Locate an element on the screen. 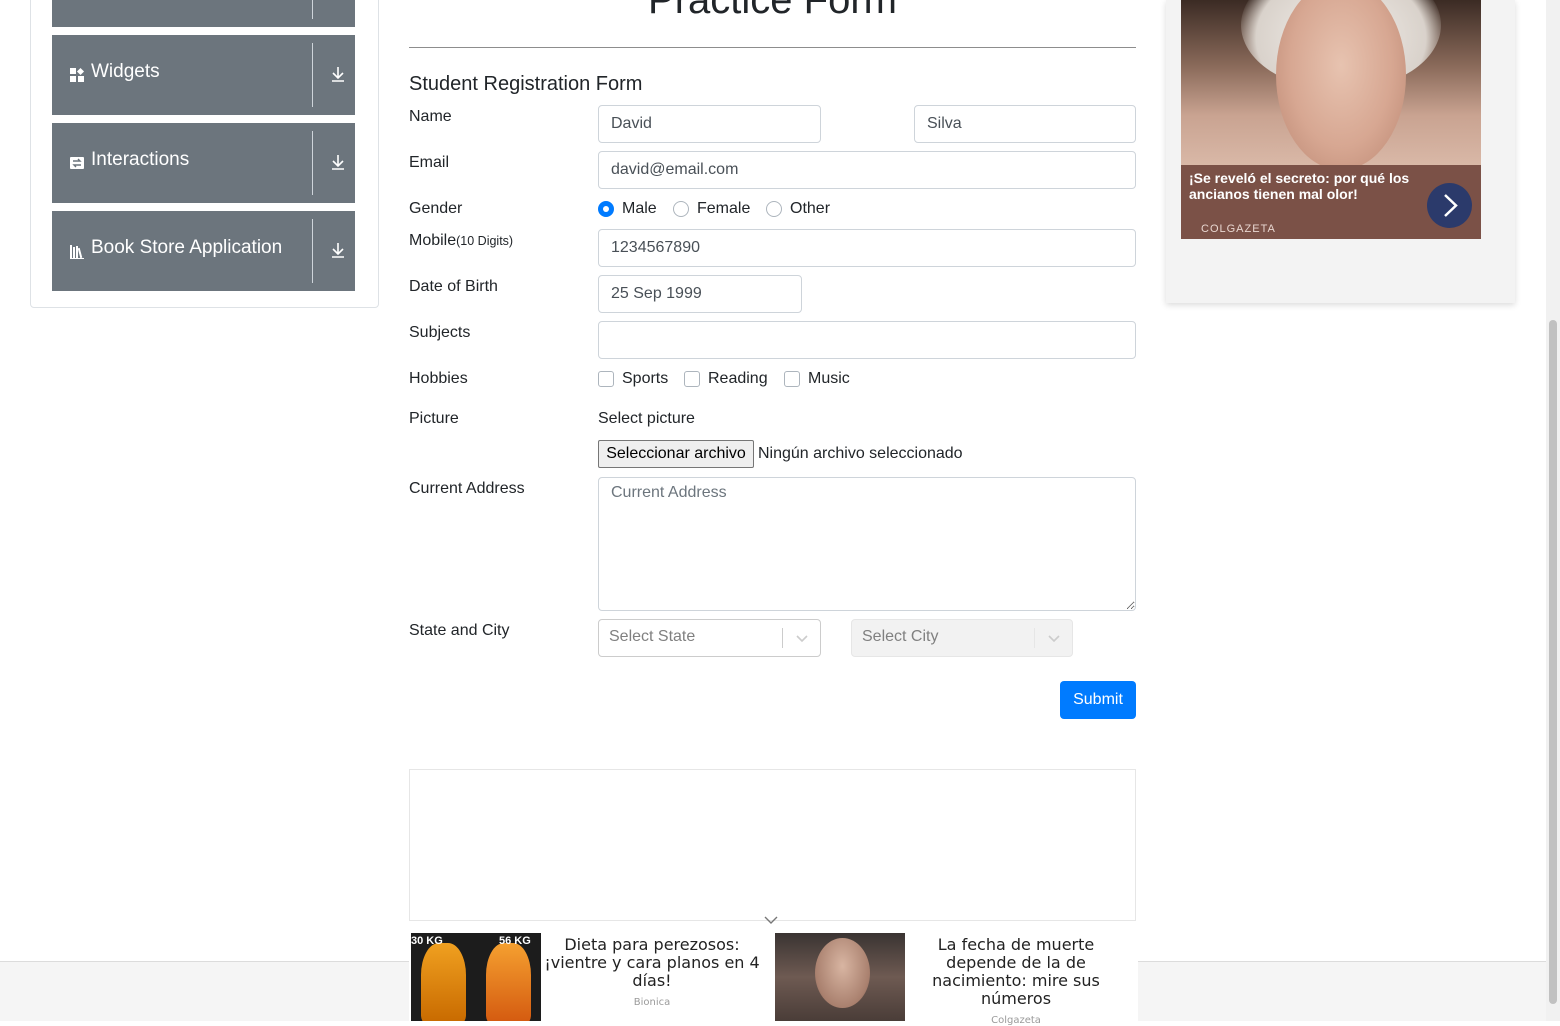 The height and width of the screenshot is (1026, 1560). side-ad-next-button is located at coordinates (1449, 205).